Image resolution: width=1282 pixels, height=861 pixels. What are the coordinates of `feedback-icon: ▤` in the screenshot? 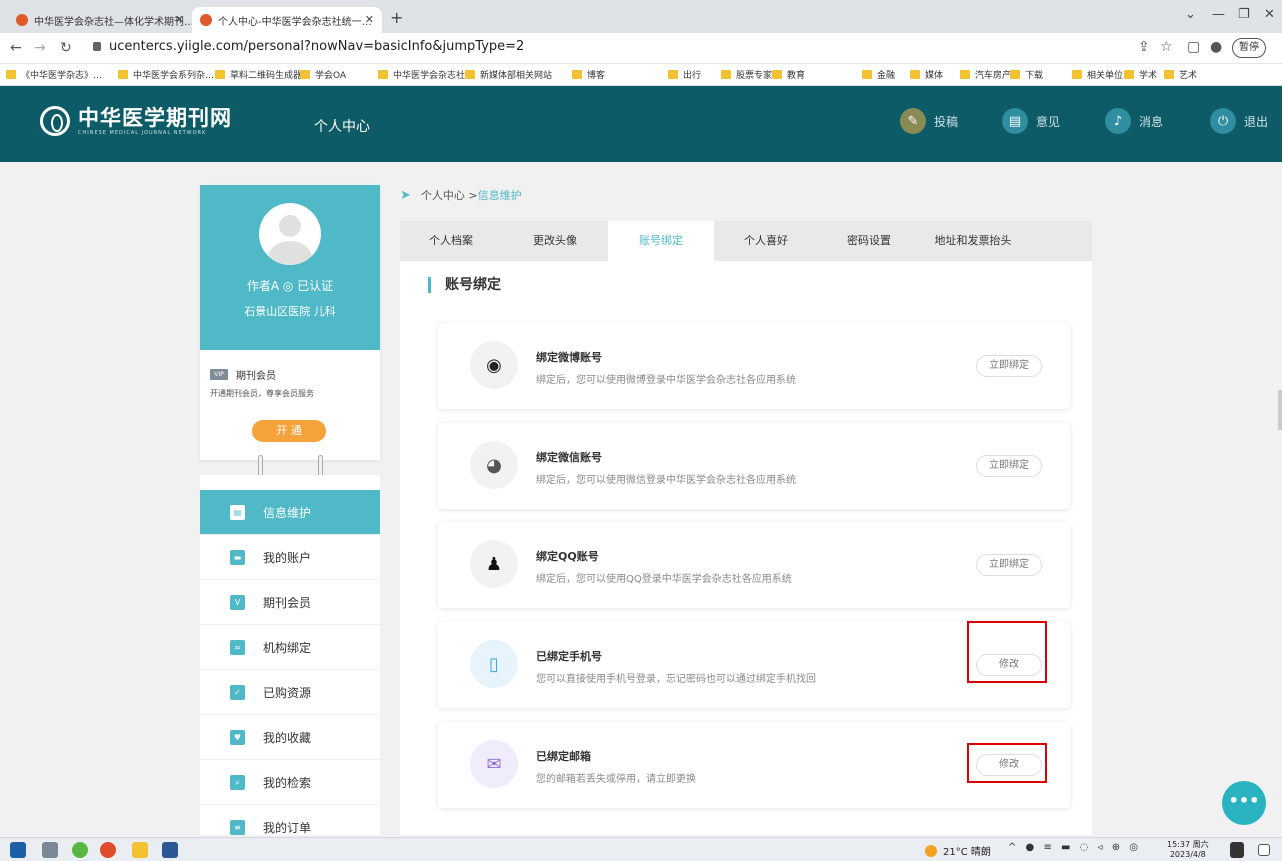 It's located at (1015, 121).